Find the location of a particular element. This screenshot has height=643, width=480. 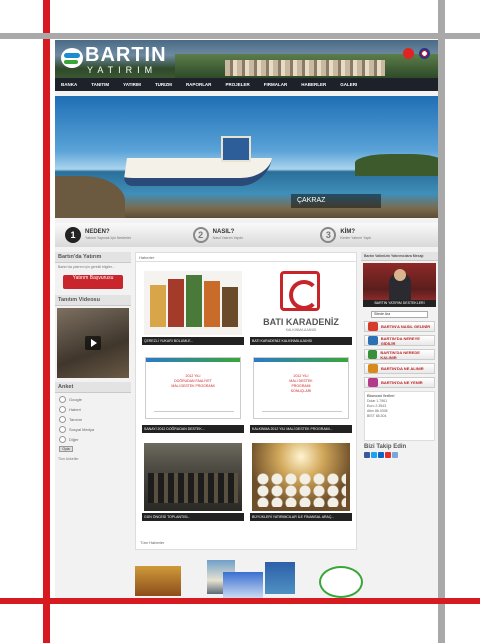

step-subtitle: Yatırım Yapmak İçin Nedenler is located at coordinates (108, 238).